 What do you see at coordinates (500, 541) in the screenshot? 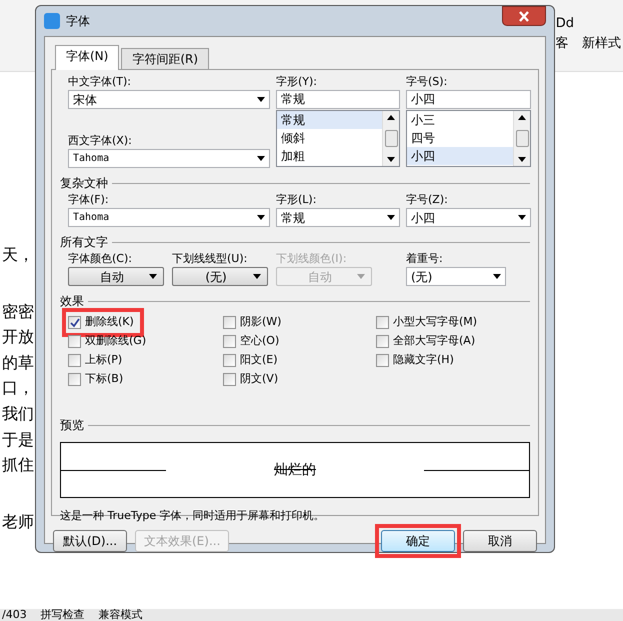
I see `dialog-button: 取消` at bounding box center [500, 541].